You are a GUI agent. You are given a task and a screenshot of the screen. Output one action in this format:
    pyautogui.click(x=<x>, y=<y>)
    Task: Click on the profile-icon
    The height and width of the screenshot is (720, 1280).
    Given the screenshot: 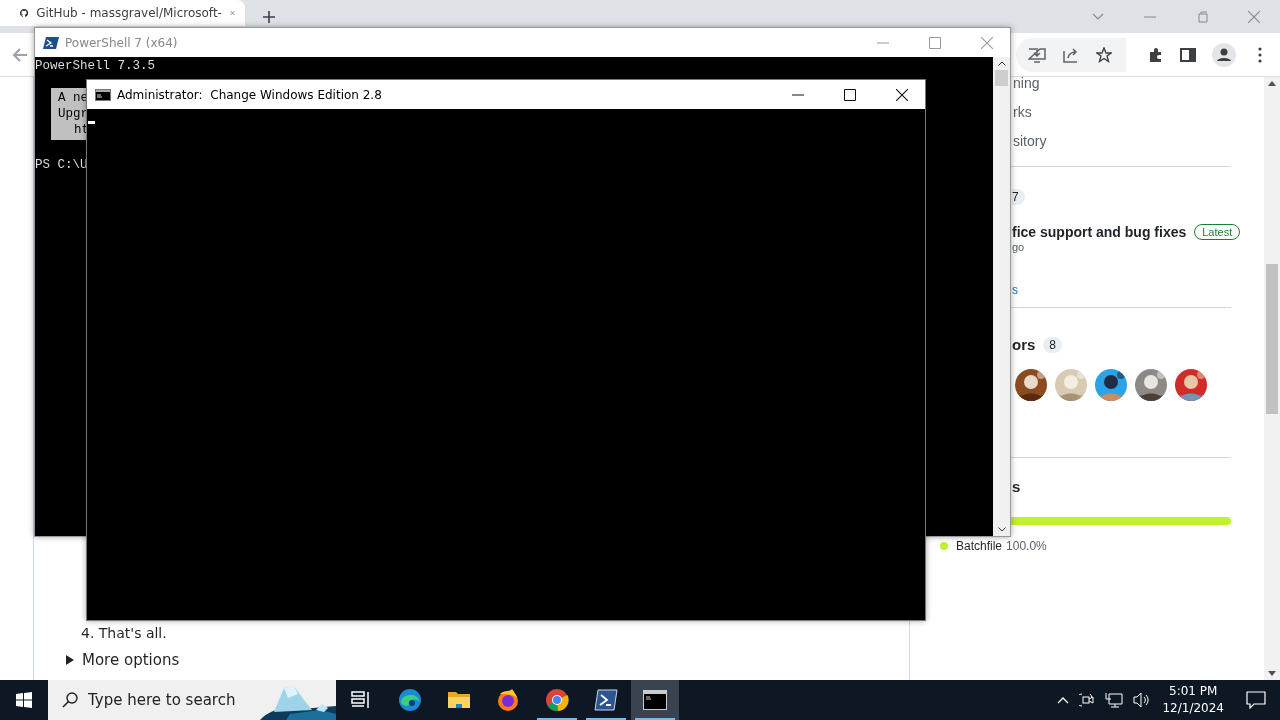 What is the action you would take?
    pyautogui.click(x=1224, y=54)
    